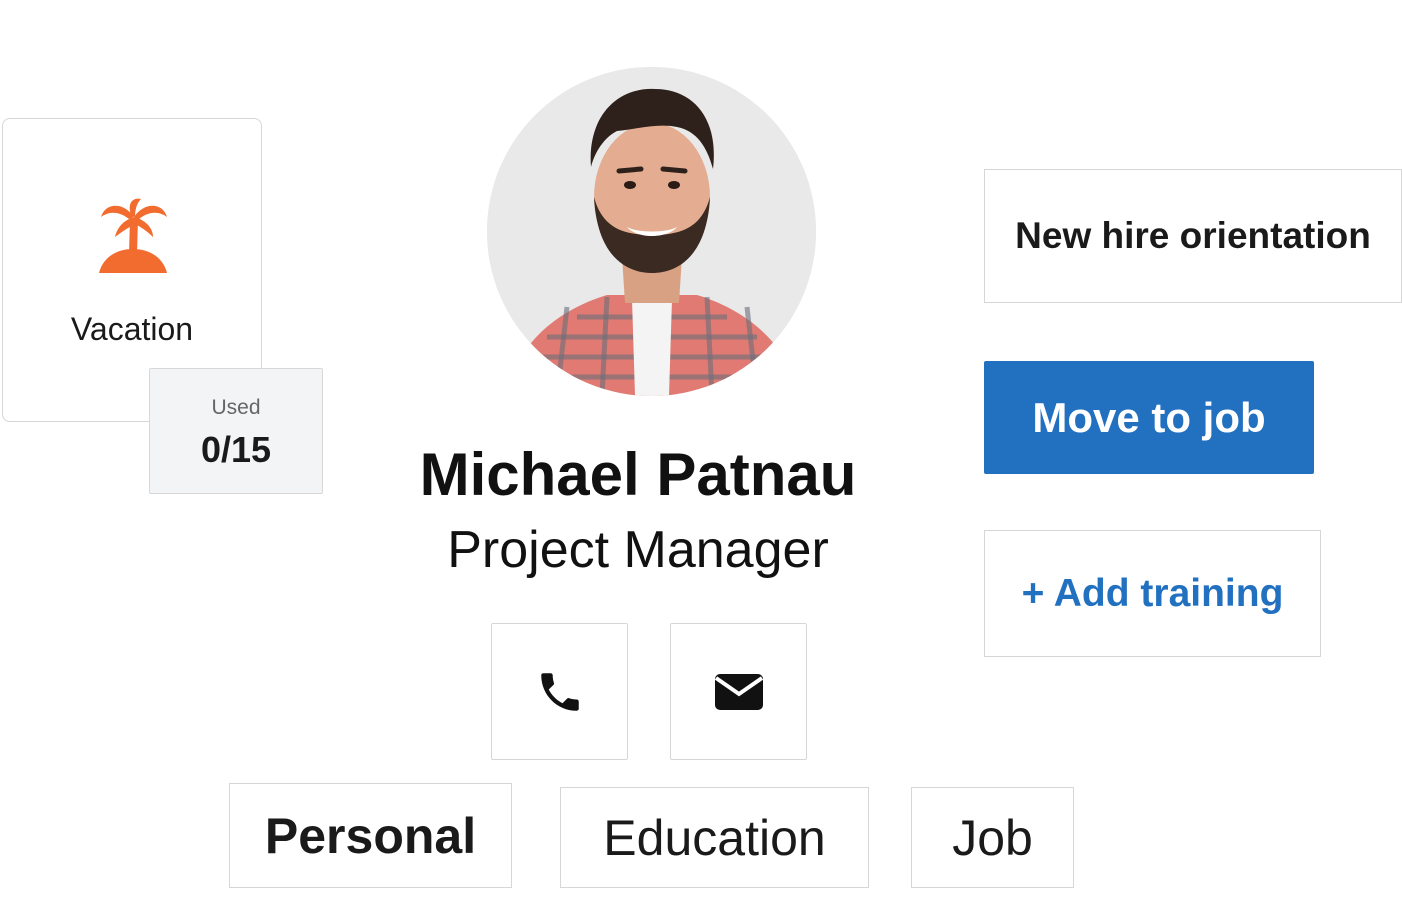 Image resolution: width=1402 pixels, height=902 pixels. I want to click on profile-photo, so click(651, 231).